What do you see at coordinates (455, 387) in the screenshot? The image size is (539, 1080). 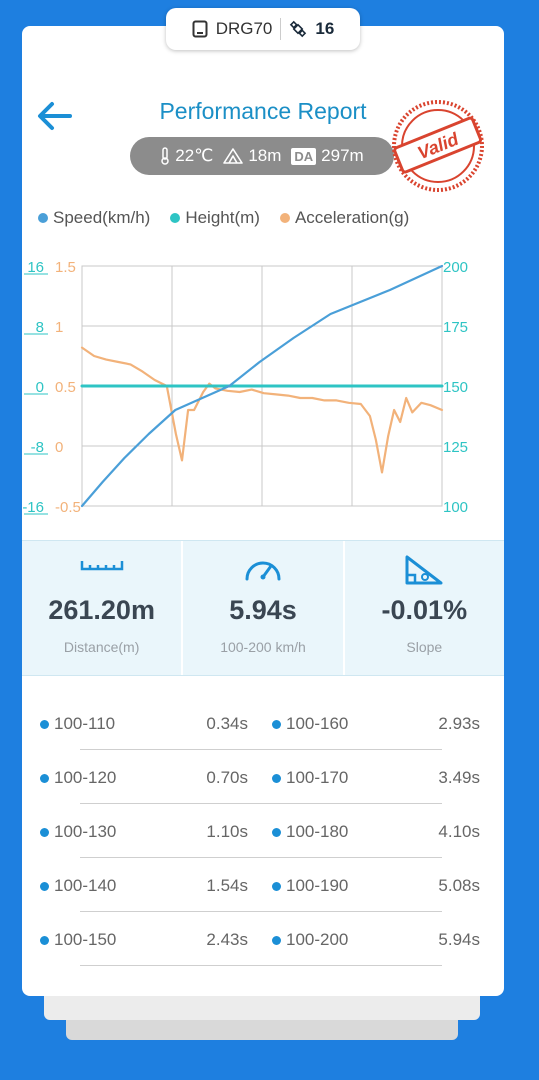 I see `speed-tick-label: 150` at bounding box center [455, 387].